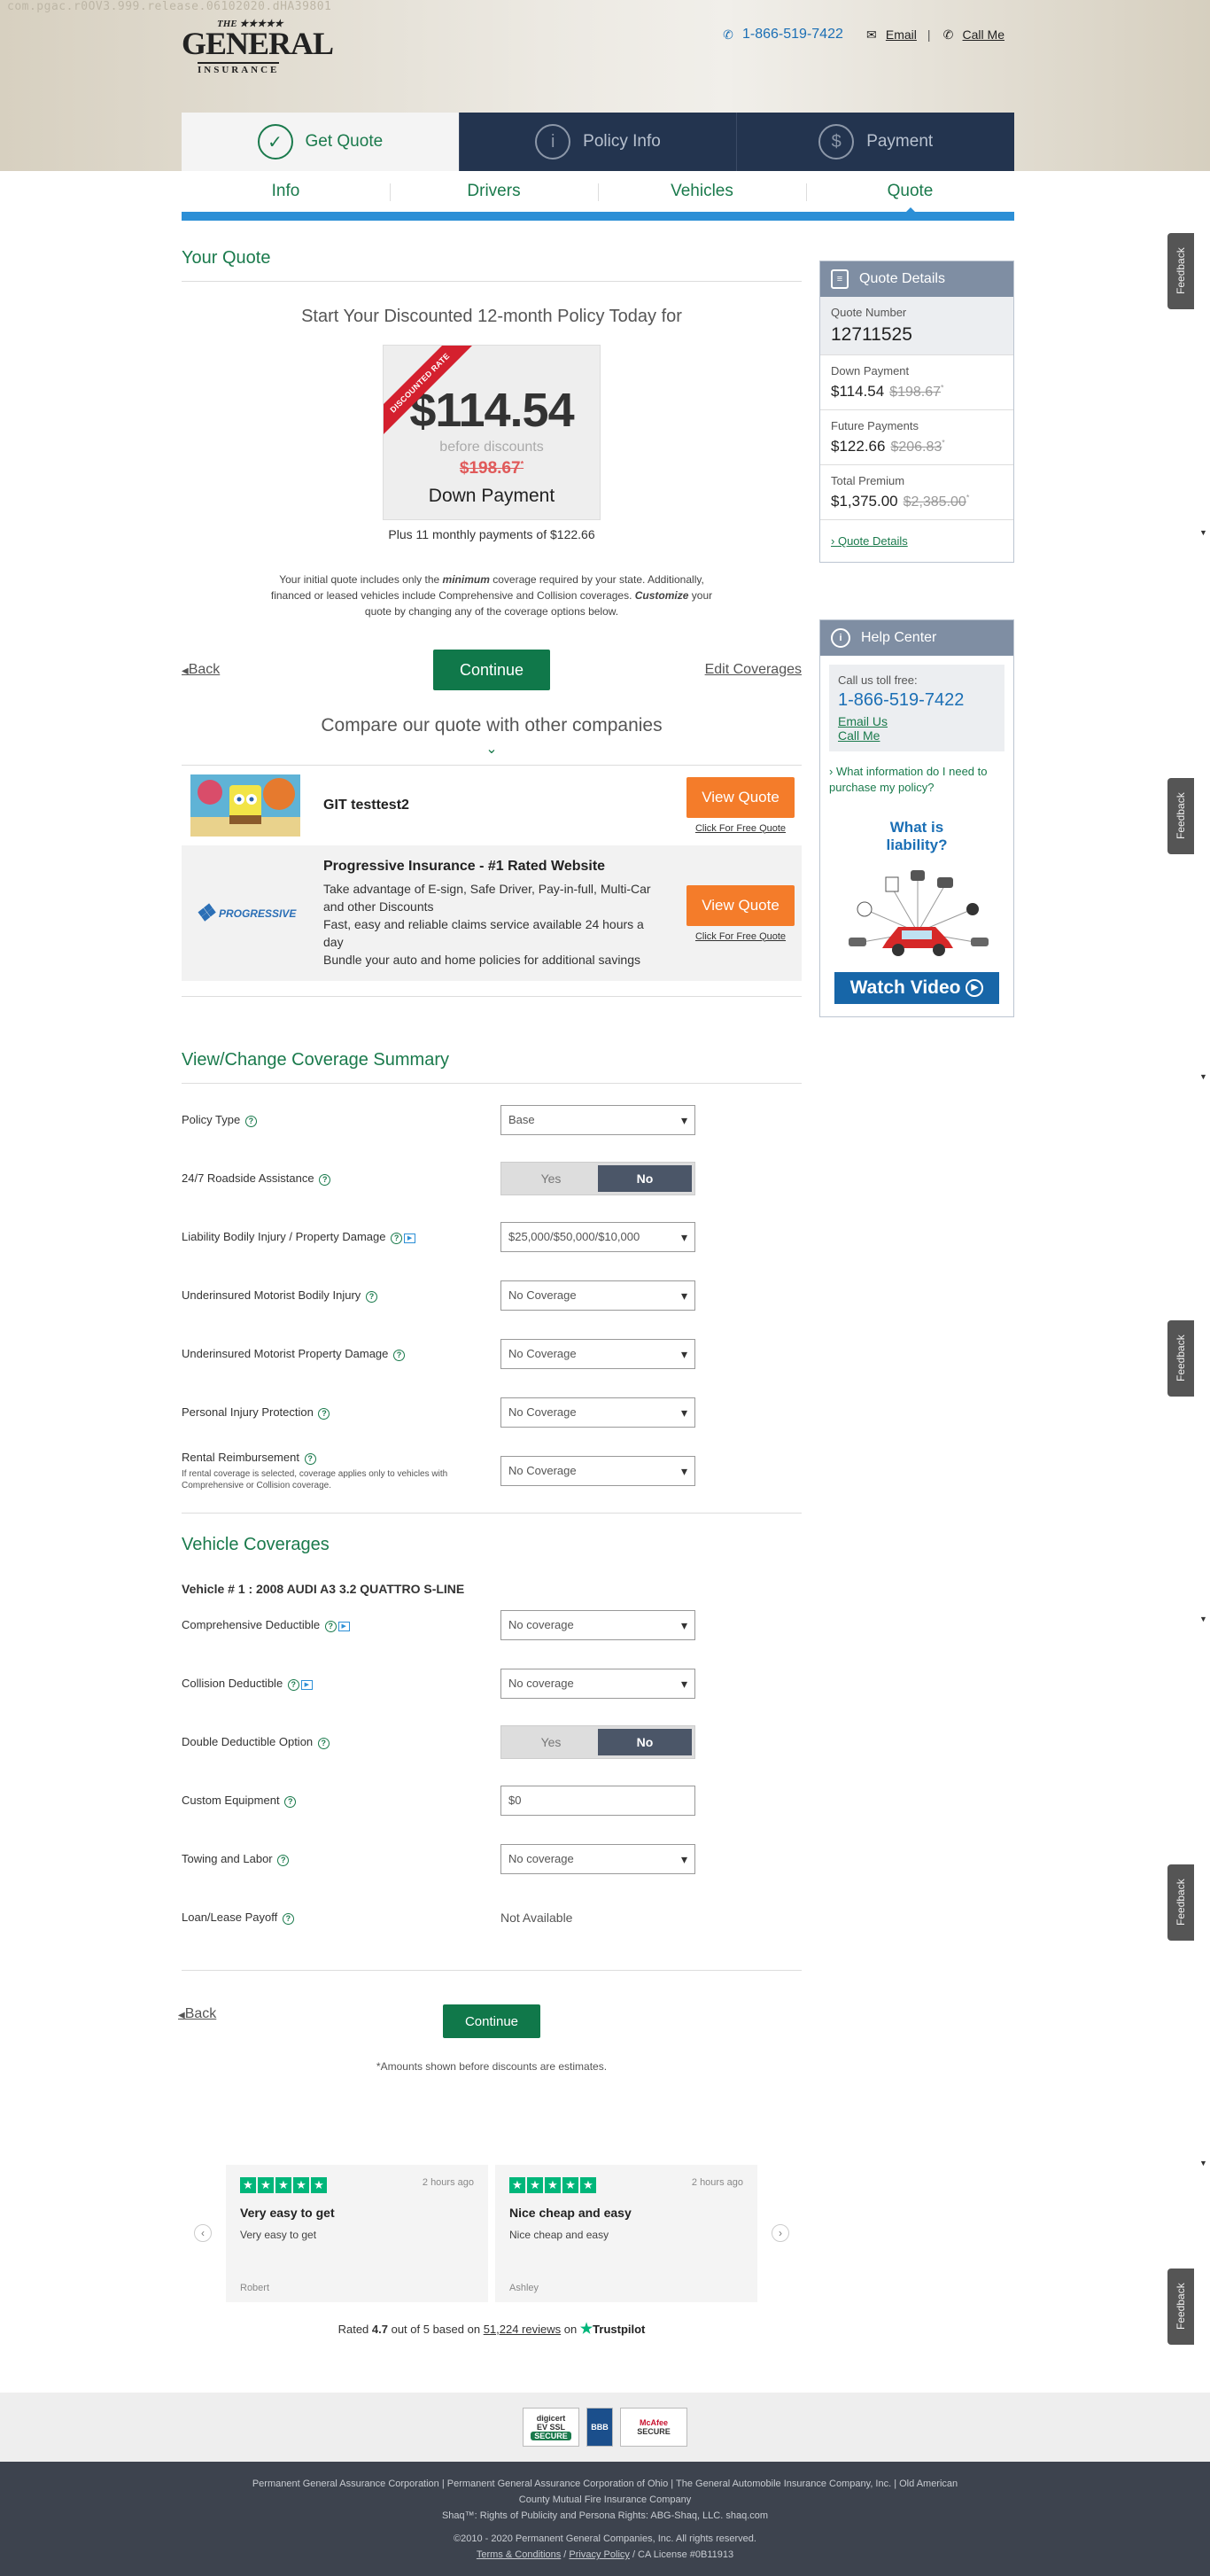  Describe the element at coordinates (917, 638) in the screenshot. I see `help-center-header: i Help Center` at that location.